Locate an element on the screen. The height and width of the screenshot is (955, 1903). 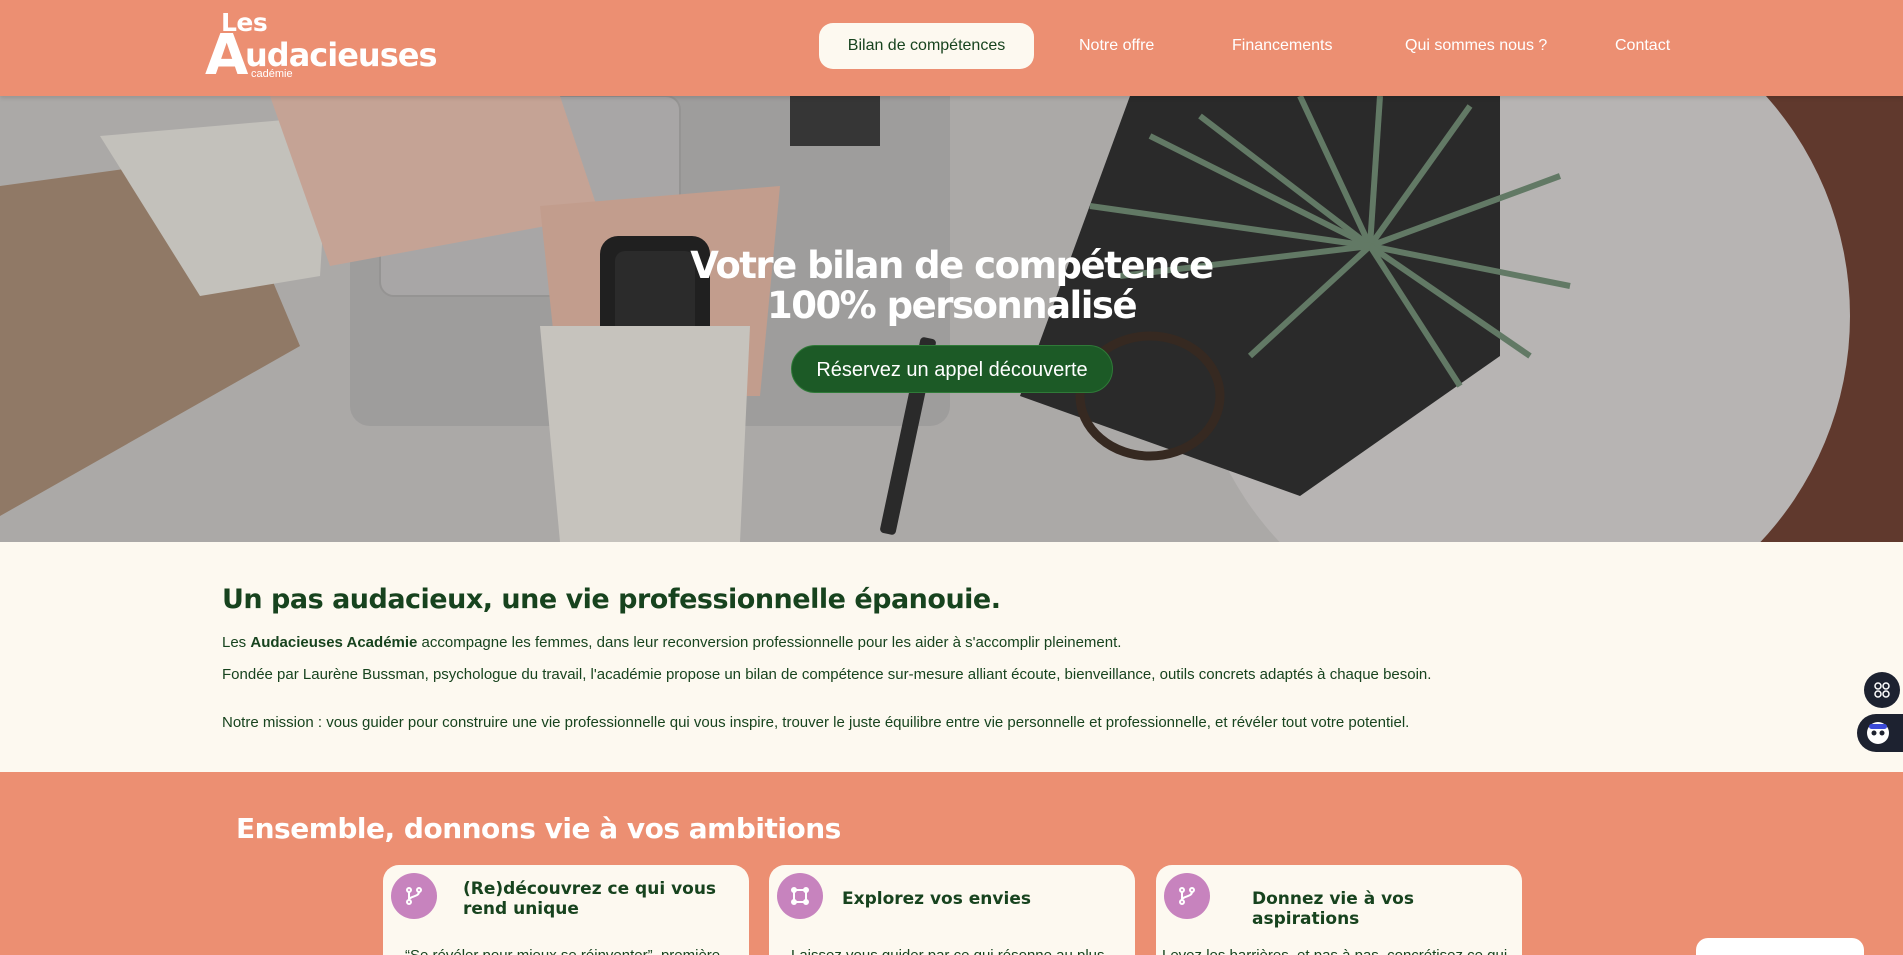
intro-p1-bold: Audacieuses Académie is located at coordinates (334, 642).